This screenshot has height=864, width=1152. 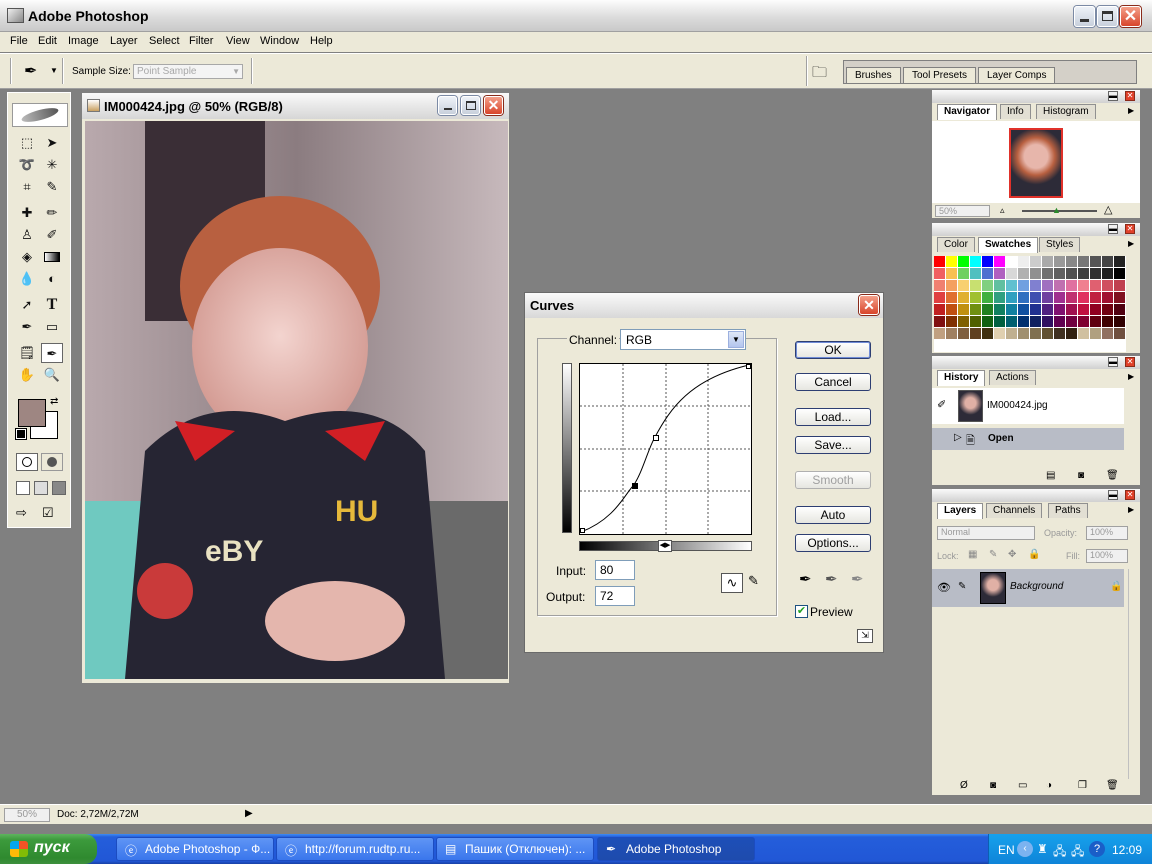 What do you see at coordinates (1042, 849) in the screenshot?
I see `tray-app-icon: ♜` at bounding box center [1042, 849].